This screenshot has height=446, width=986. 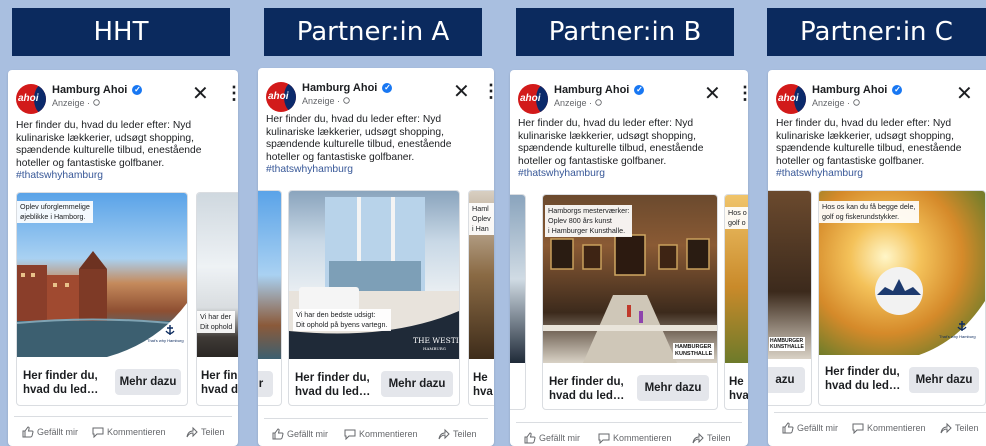 I want to click on carousel-slide-prev: r, so click(x=270, y=298).